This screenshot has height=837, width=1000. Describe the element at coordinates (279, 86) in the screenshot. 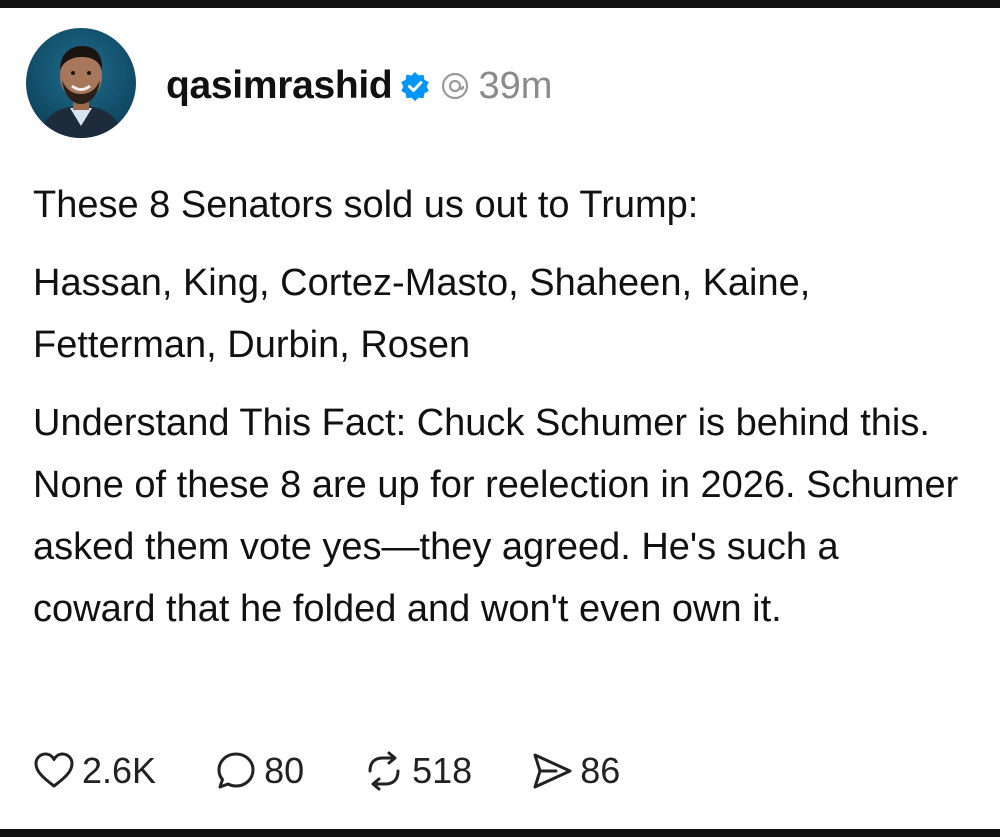

I see `username: qasimrashid` at that location.